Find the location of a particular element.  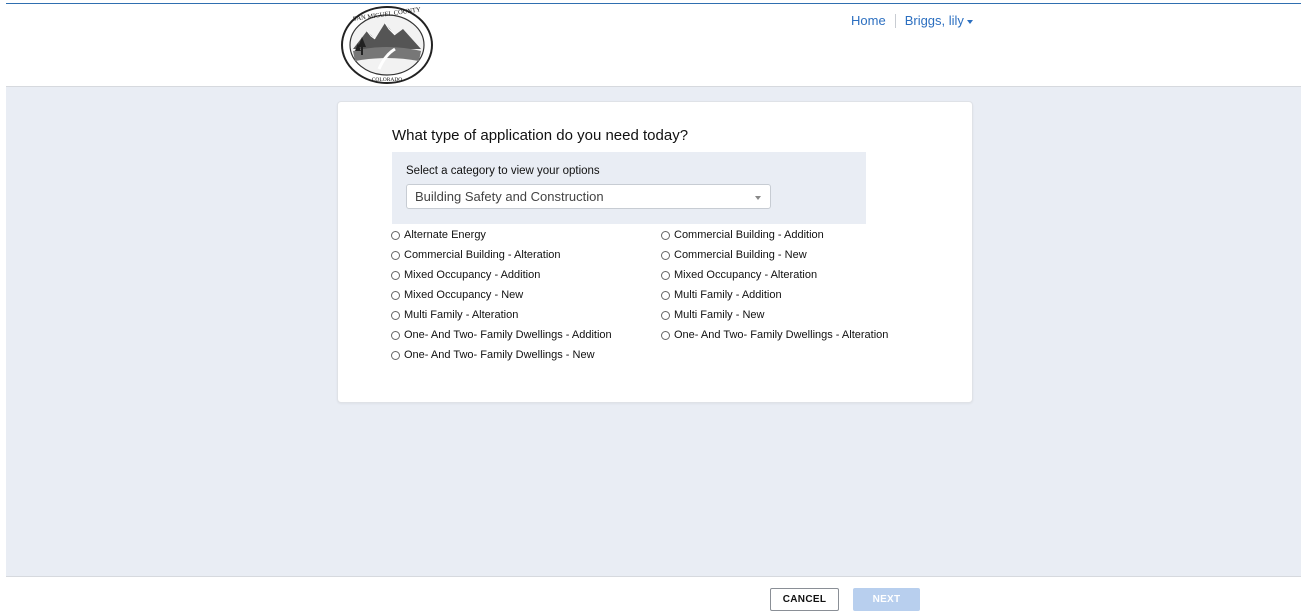

county-seal-logo: SAN MIGUEL COUNTY COLORADO is located at coordinates (387, 45).